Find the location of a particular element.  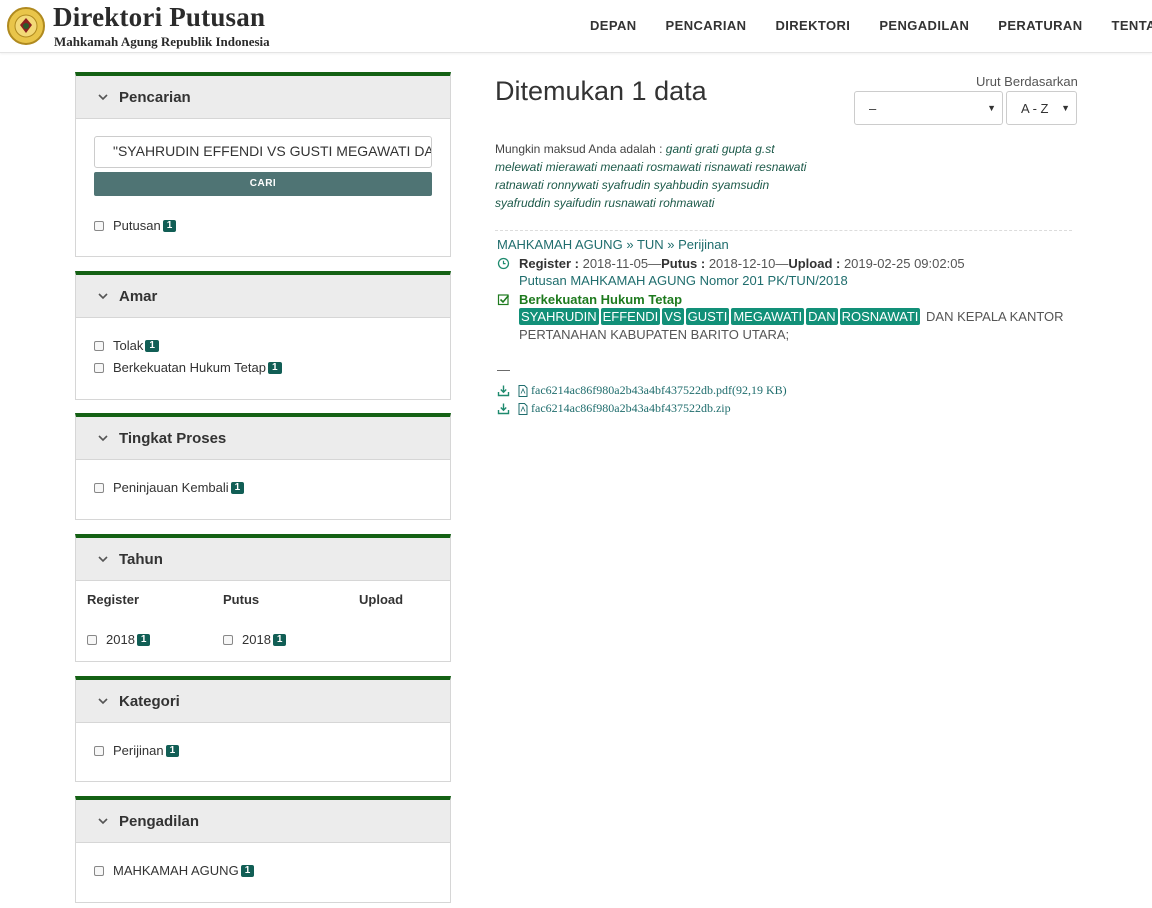

sort-order-select: A - Z ▼ is located at coordinates (1041, 108).